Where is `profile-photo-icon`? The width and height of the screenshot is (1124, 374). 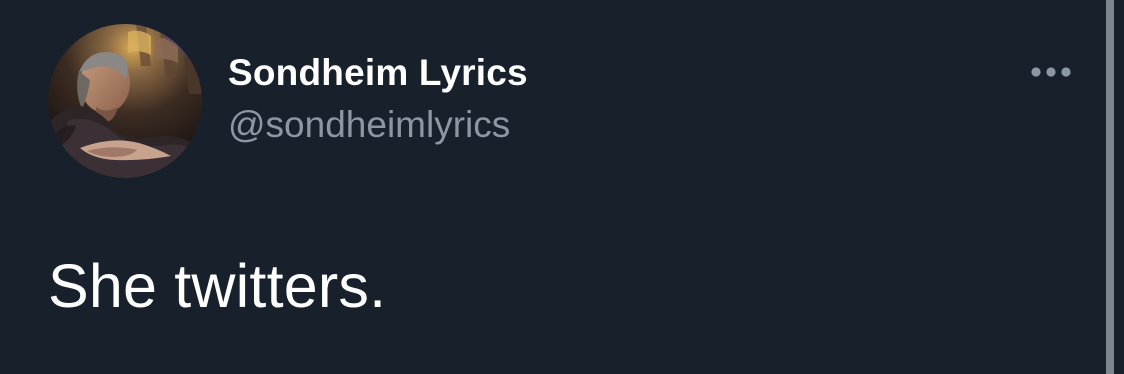
profile-photo-icon is located at coordinates (125, 101).